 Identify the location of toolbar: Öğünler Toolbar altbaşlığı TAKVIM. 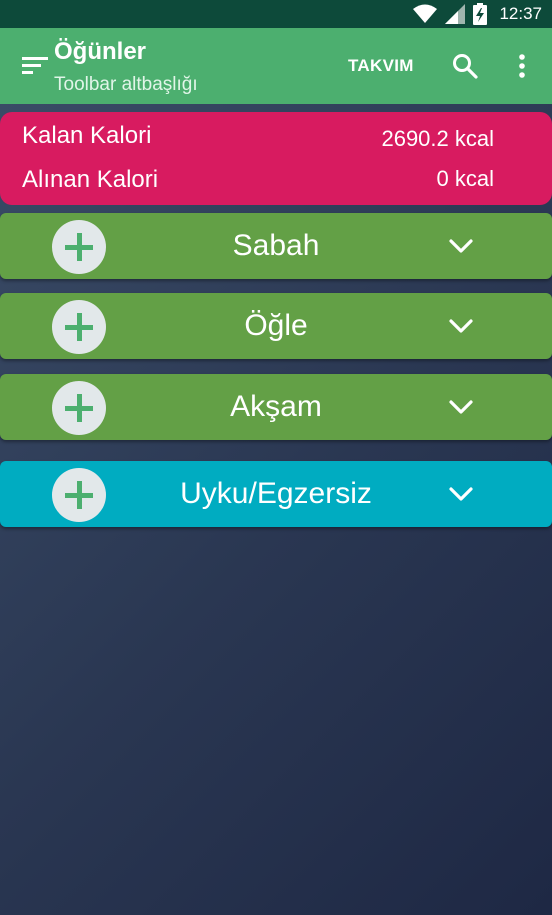
(276, 66).